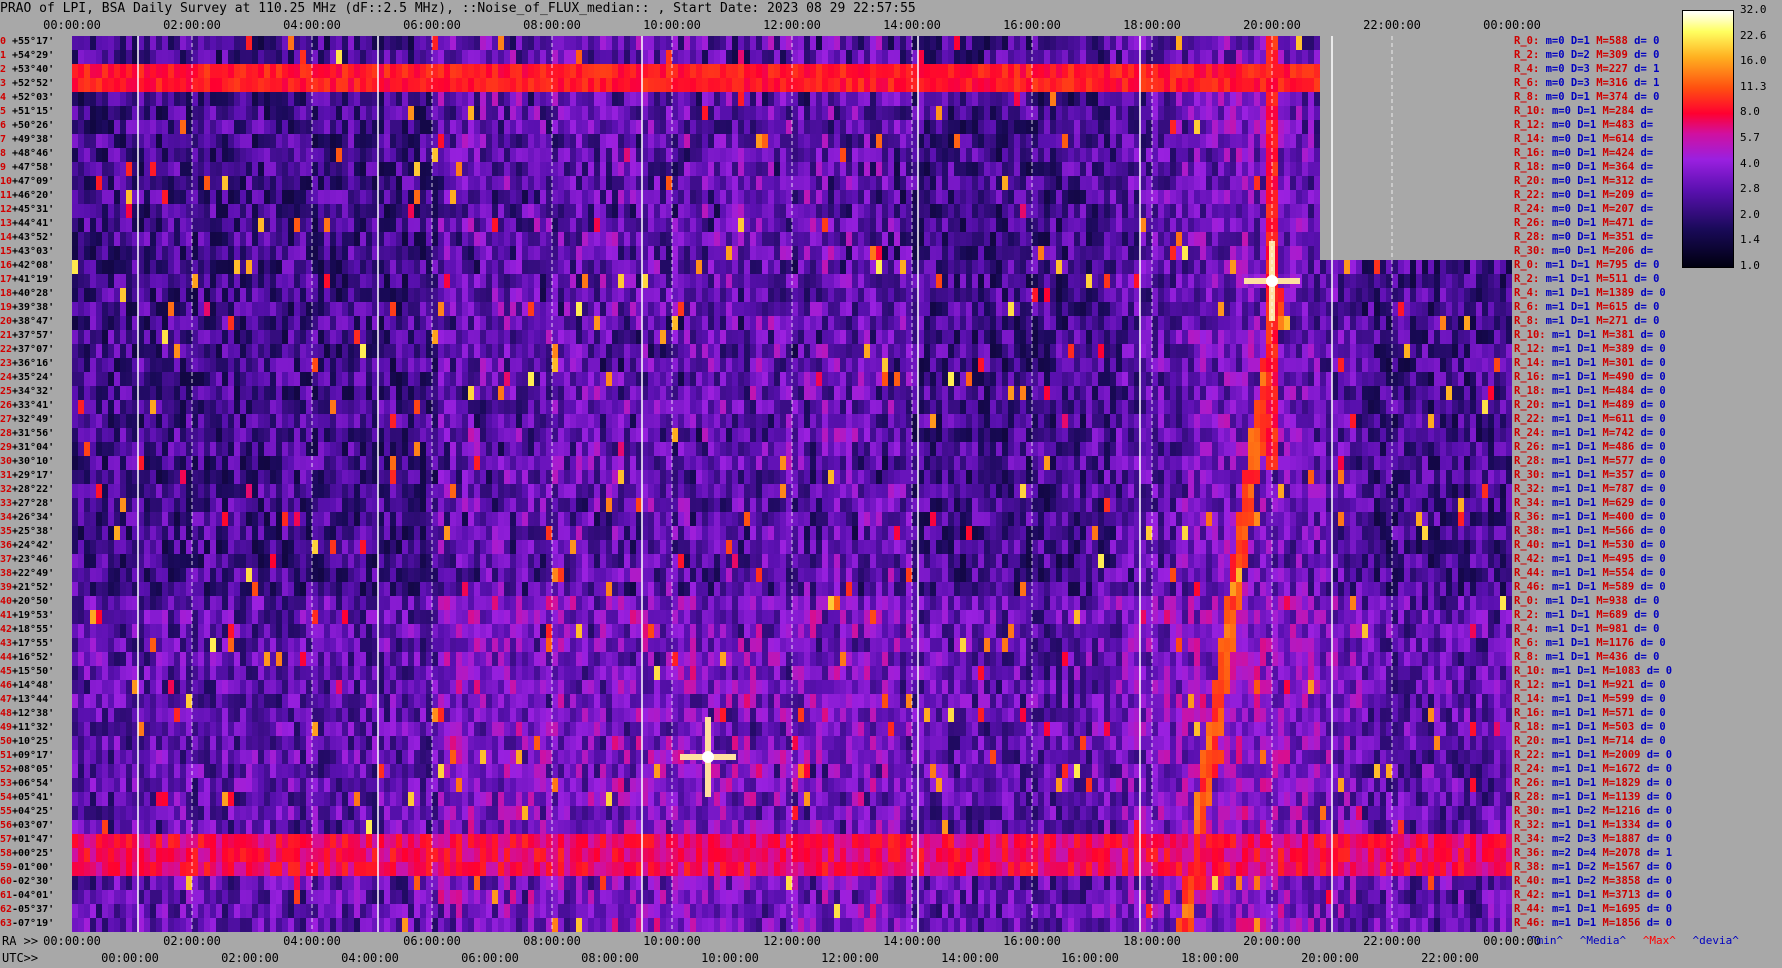 The image size is (1782, 968). Describe the element at coordinates (33, 909) in the screenshot. I see `dec-value: -05°37'` at that location.